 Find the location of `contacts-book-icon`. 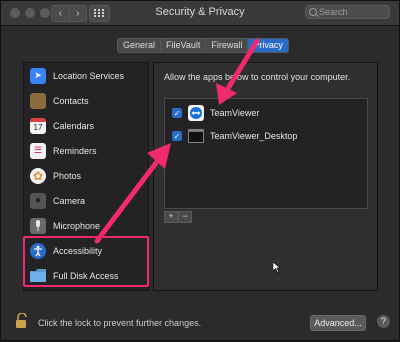

contacts-book-icon is located at coordinates (38, 100).